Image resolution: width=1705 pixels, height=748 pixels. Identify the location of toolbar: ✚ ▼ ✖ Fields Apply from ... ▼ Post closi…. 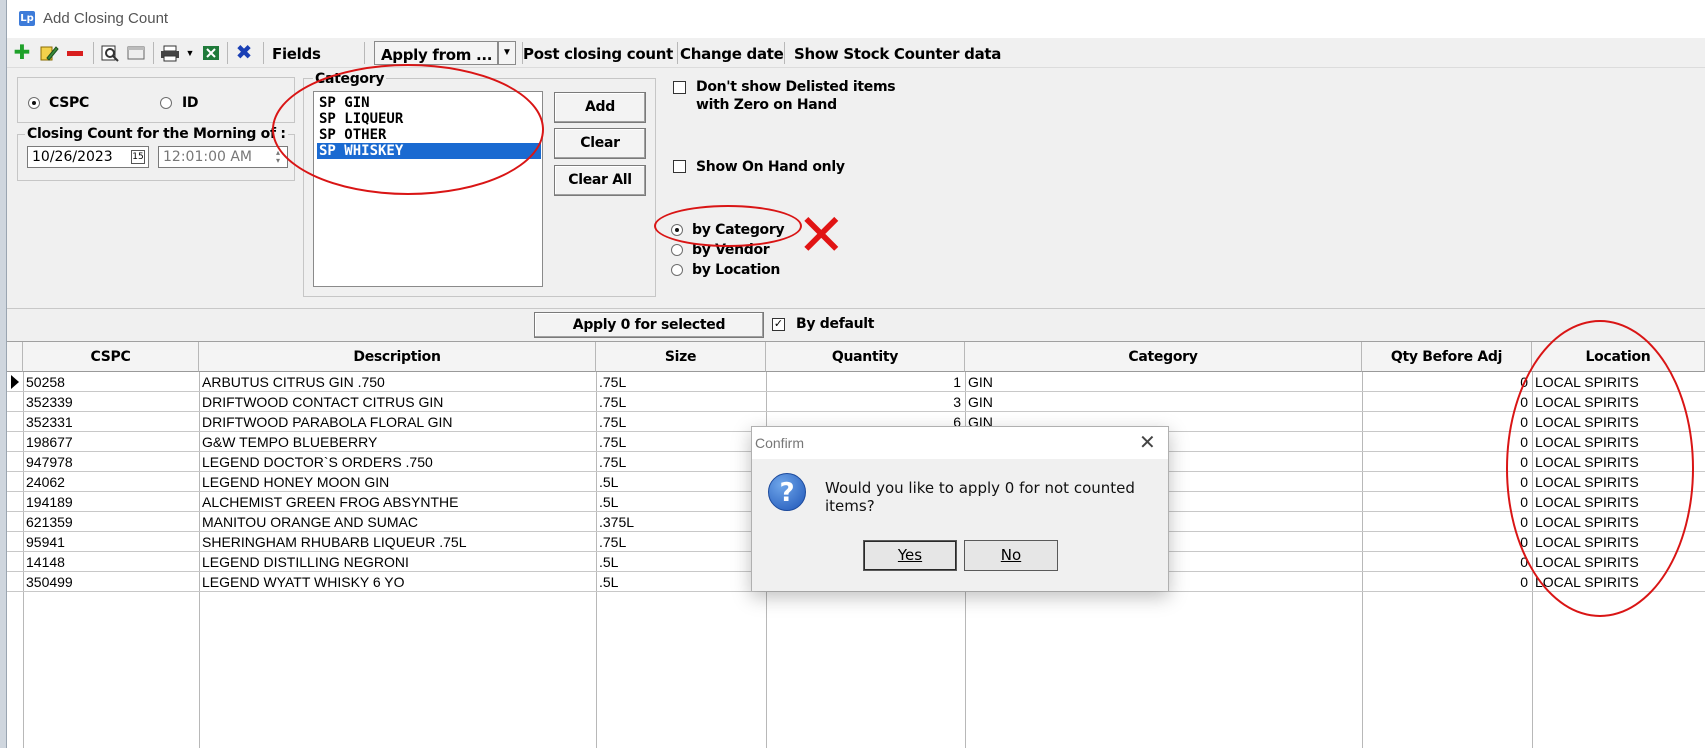
(856, 53).